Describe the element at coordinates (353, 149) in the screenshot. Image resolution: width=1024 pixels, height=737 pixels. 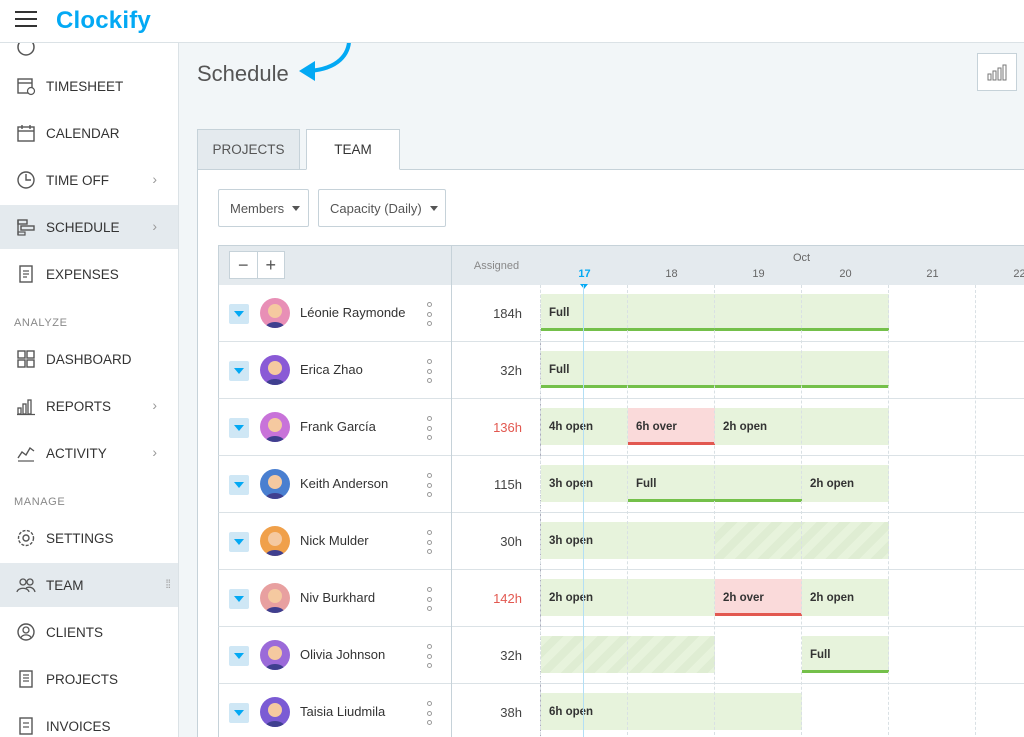
I see `tab-team: TEAM` at that location.